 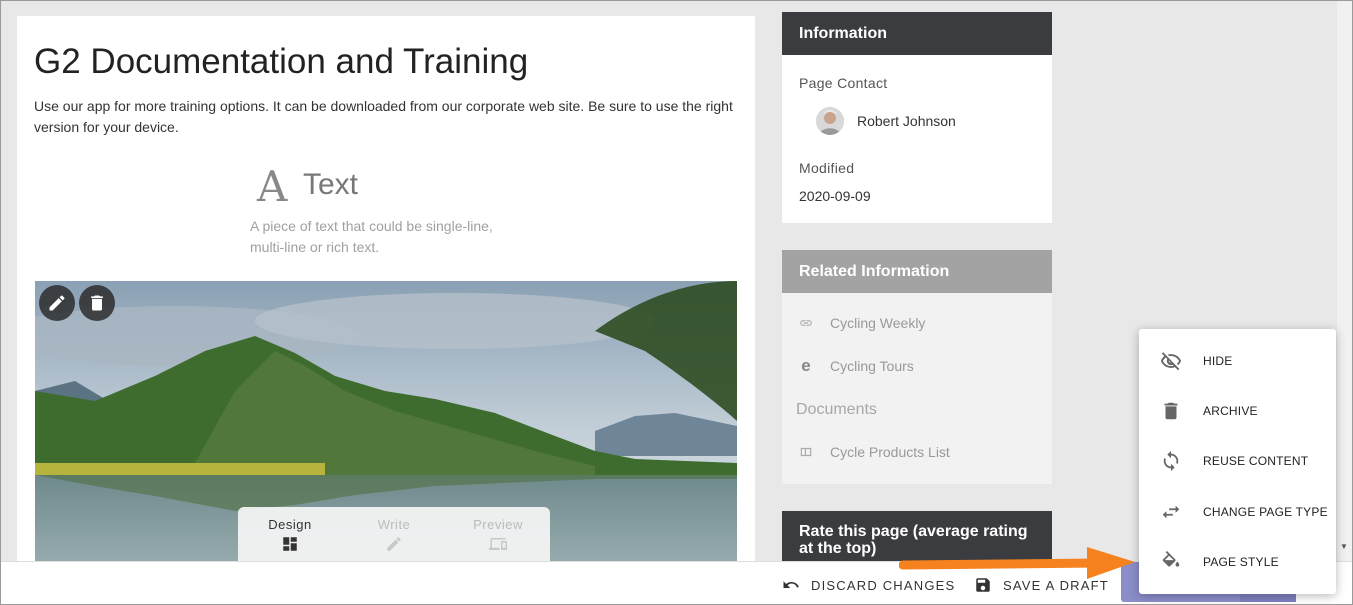 I want to click on page-contact-label: Page Contact, so click(x=843, y=83).